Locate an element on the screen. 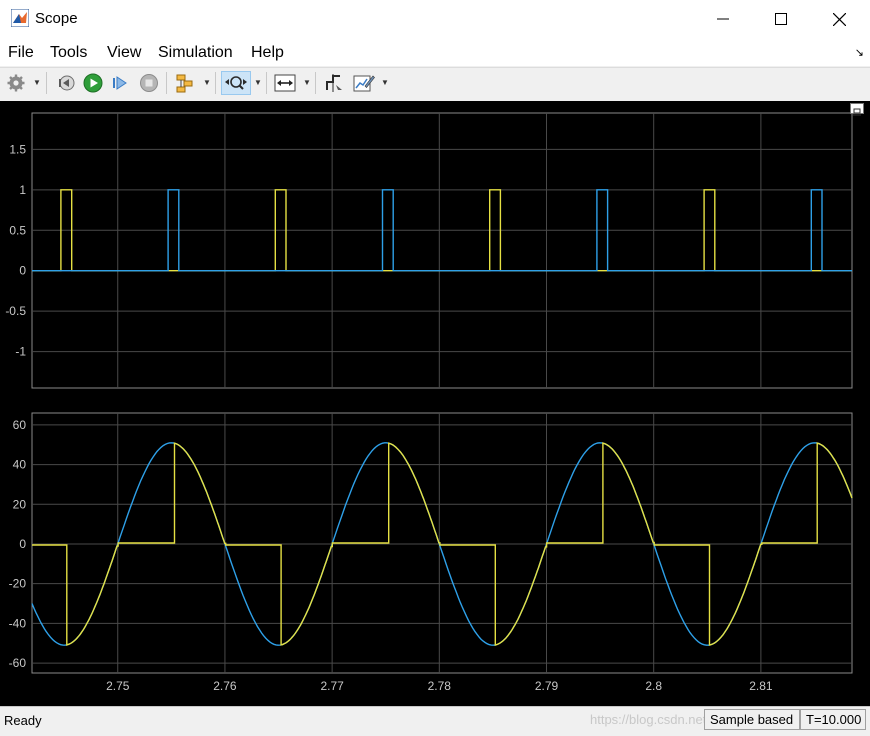  zoom-icon is located at coordinates (236, 83).